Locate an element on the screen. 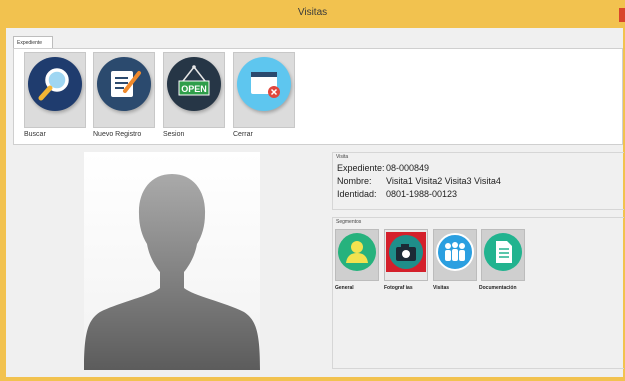 Image resolution: width=625 pixels, height=381 pixels. session-button: OPEN is located at coordinates (194, 90).